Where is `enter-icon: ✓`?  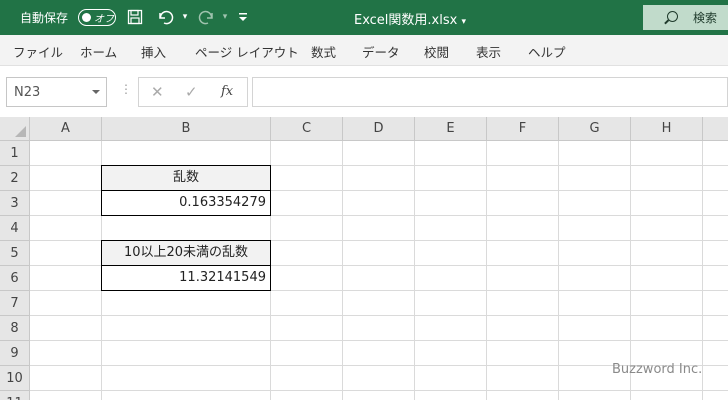 enter-icon: ✓ is located at coordinates (191, 92).